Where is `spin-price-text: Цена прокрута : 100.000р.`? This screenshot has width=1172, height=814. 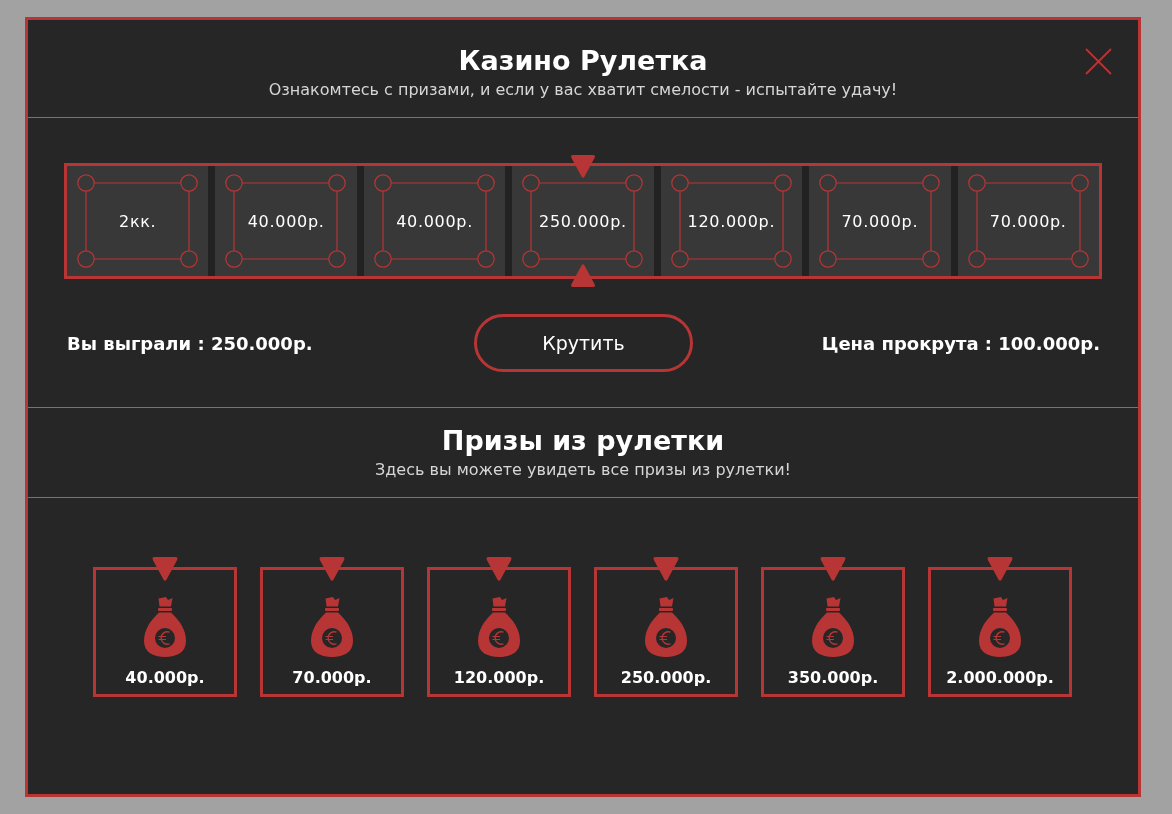
spin-price-text: Цена прокрута : 100.000р. is located at coordinates (960, 343).